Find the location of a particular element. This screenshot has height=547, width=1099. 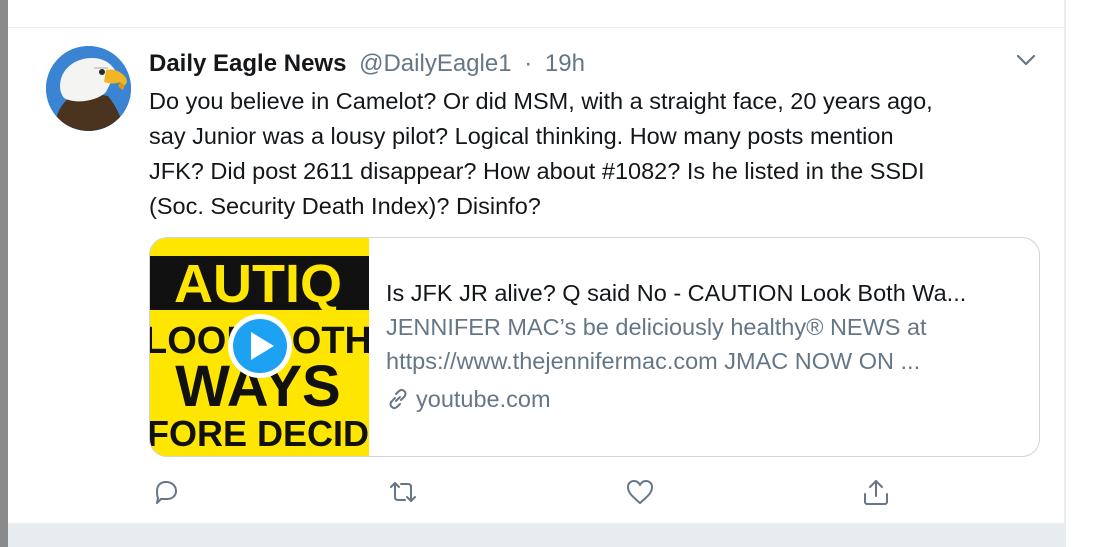

heart-icon is located at coordinates (640, 492).